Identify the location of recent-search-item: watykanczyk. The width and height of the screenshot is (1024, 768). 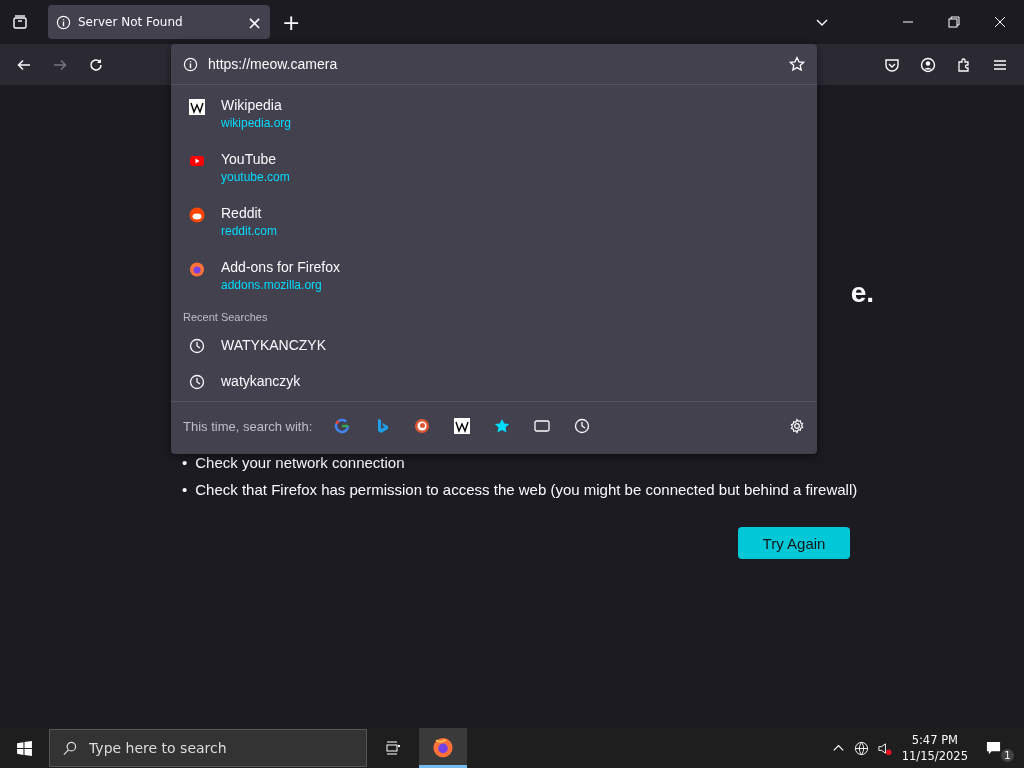
(494, 381).